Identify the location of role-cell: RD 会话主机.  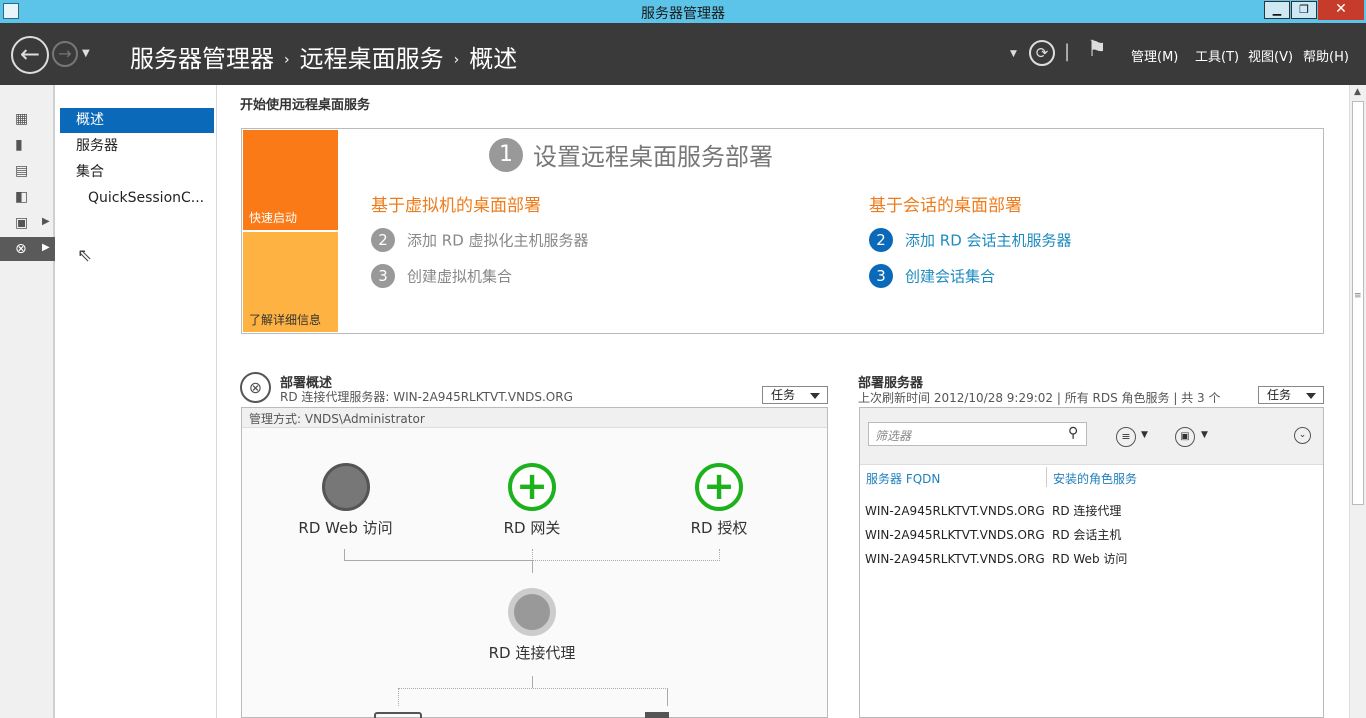
(1087, 535).